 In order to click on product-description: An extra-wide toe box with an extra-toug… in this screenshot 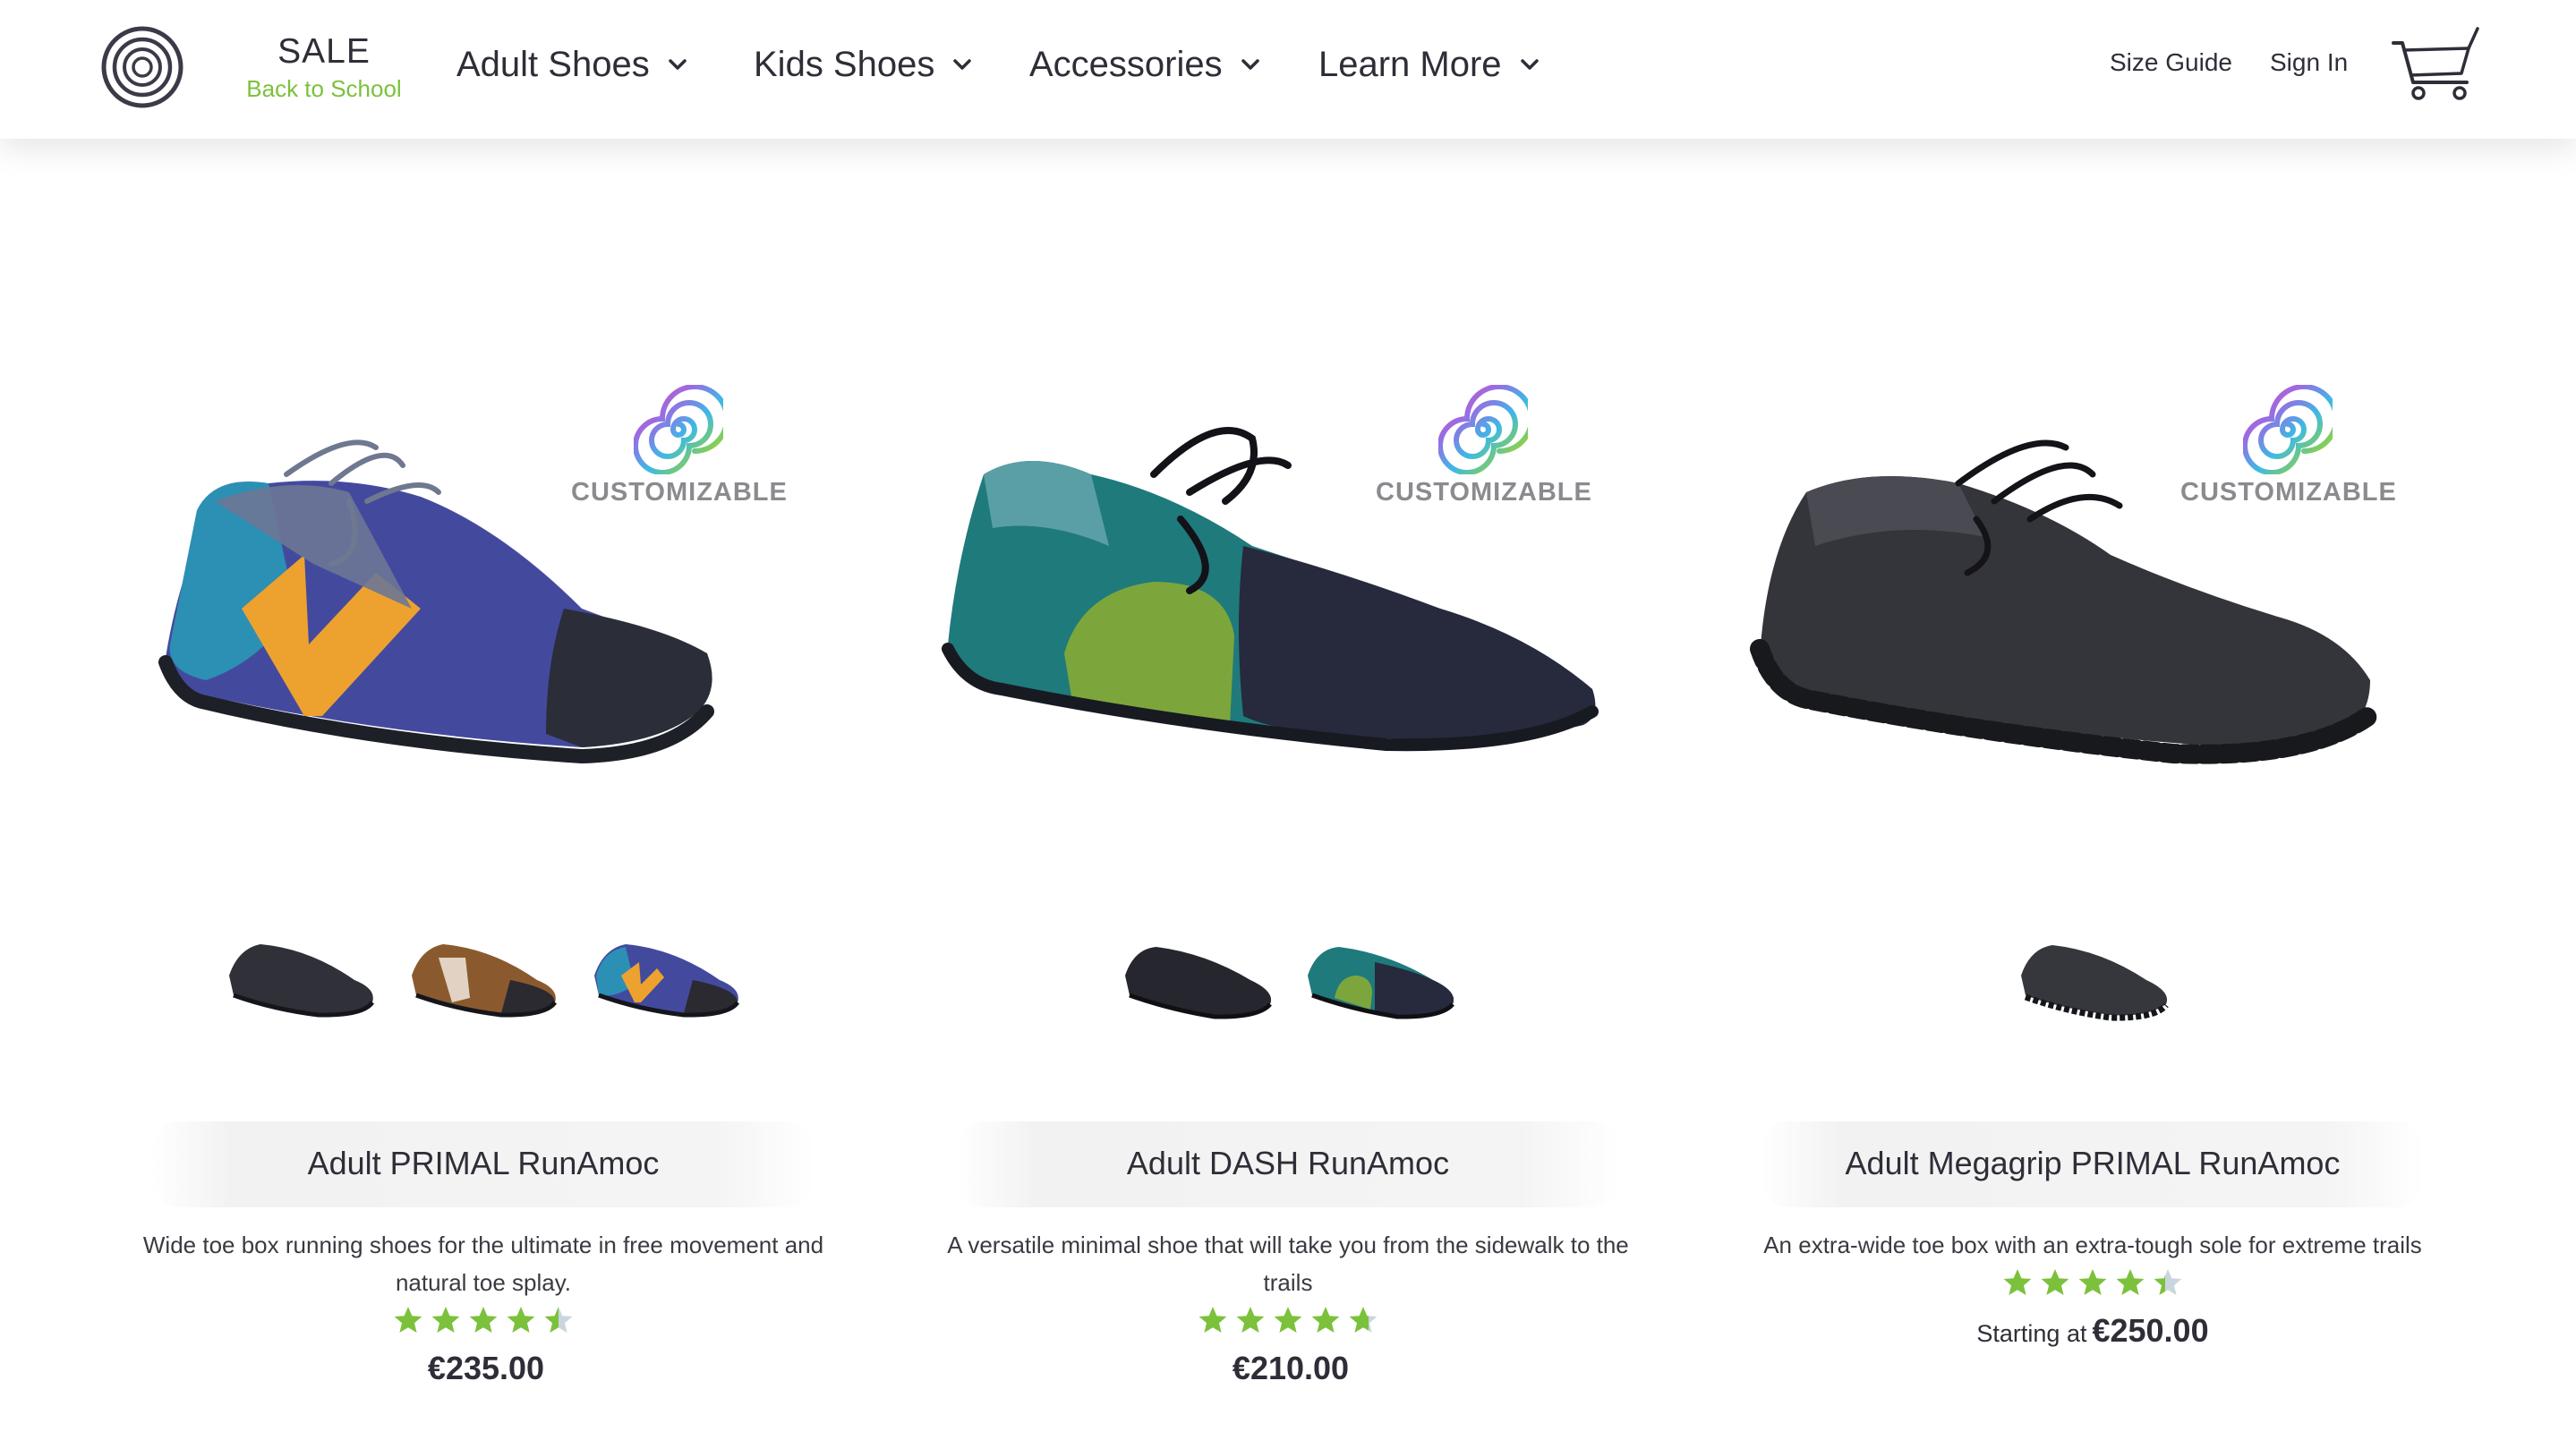, I will do `click(2092, 1245)`.